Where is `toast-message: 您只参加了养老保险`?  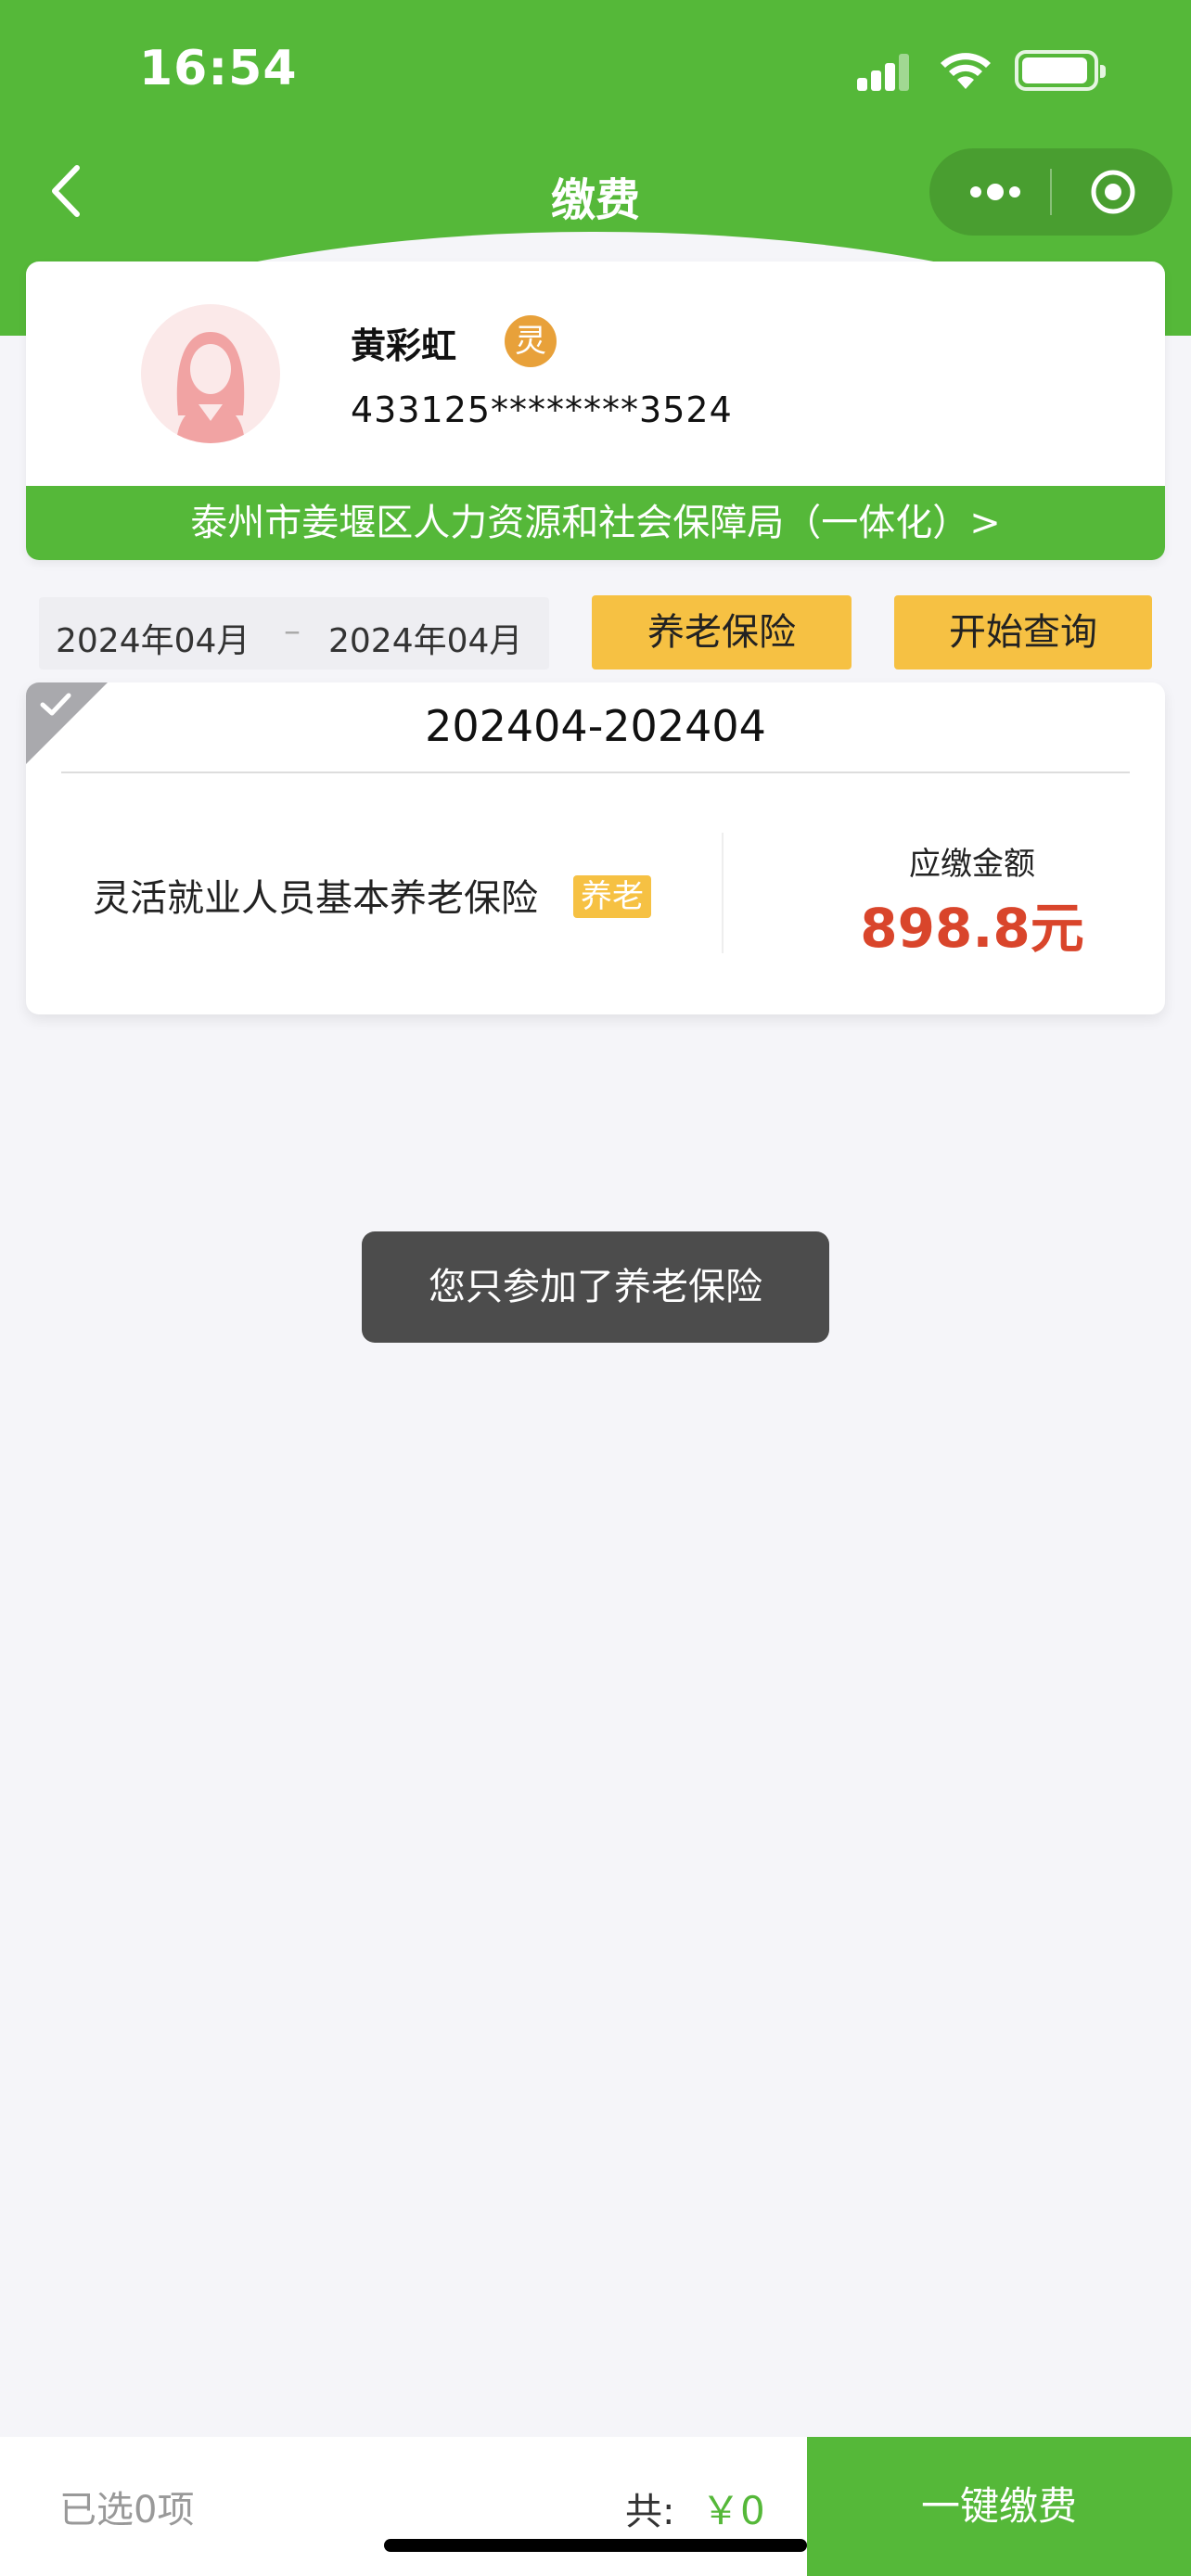 toast-message: 您只参加了养老保险 is located at coordinates (595, 1287).